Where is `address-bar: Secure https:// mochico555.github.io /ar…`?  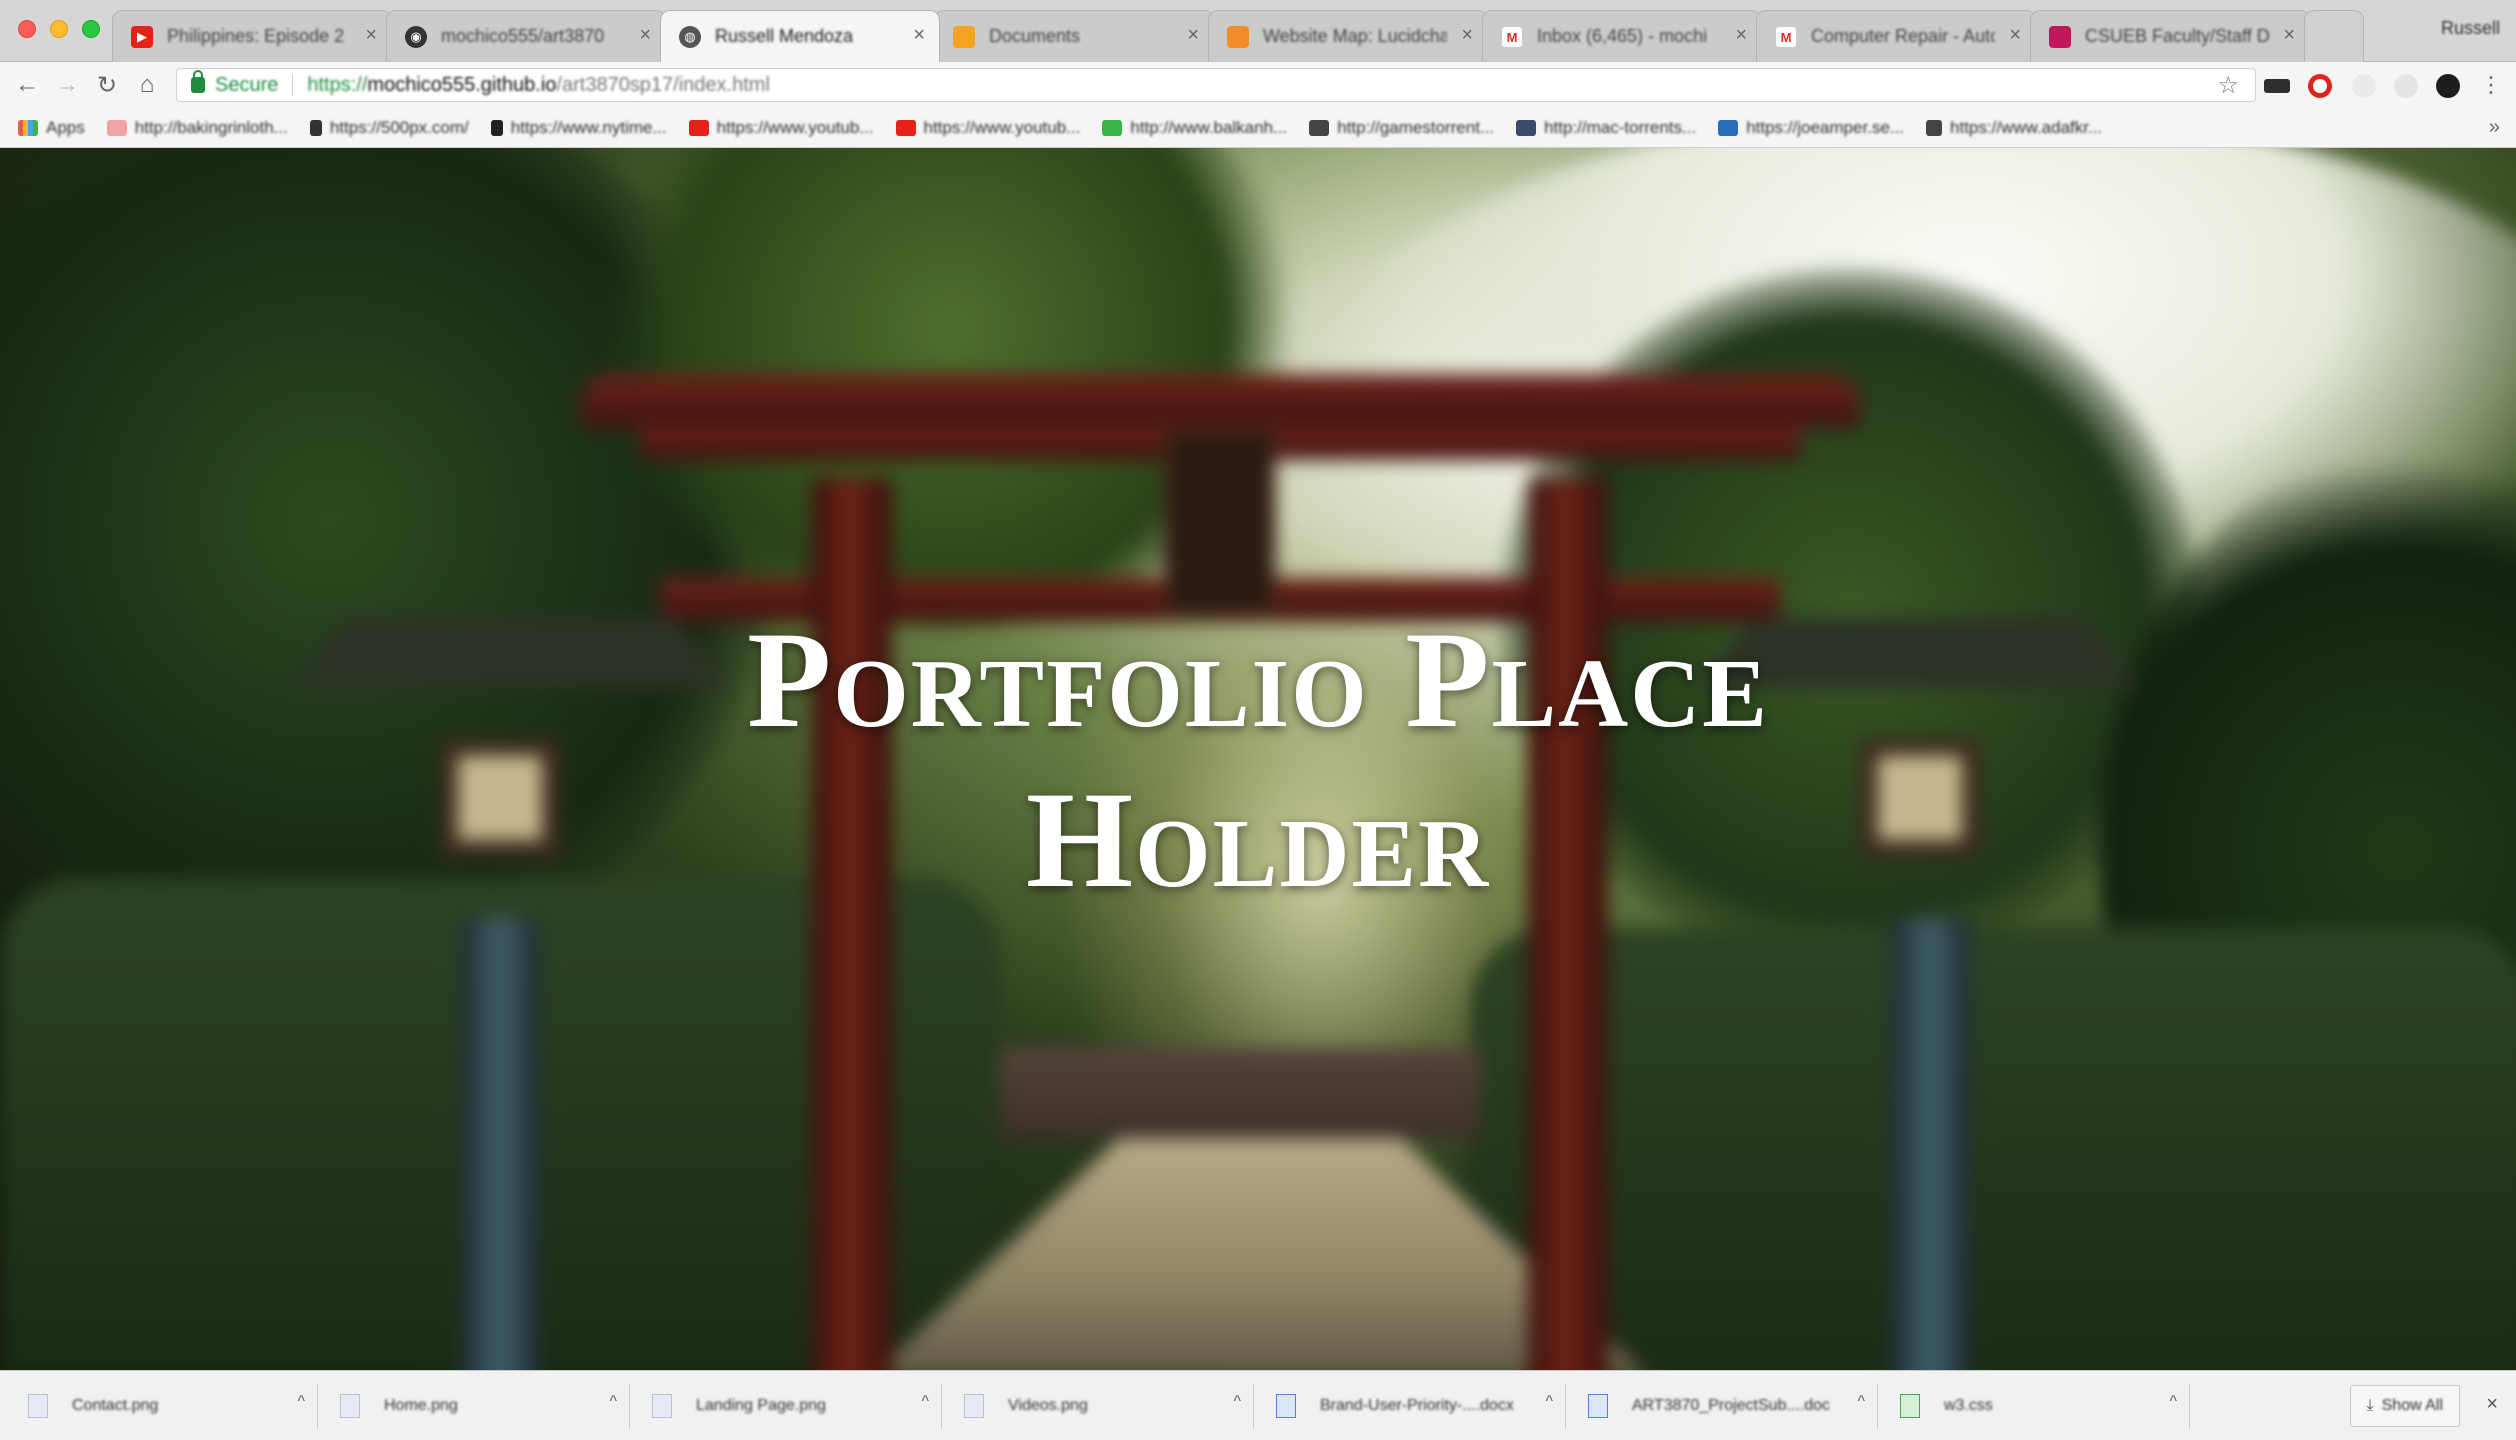 address-bar: Secure https:// mochico555.github.io /ar… is located at coordinates (1216, 85).